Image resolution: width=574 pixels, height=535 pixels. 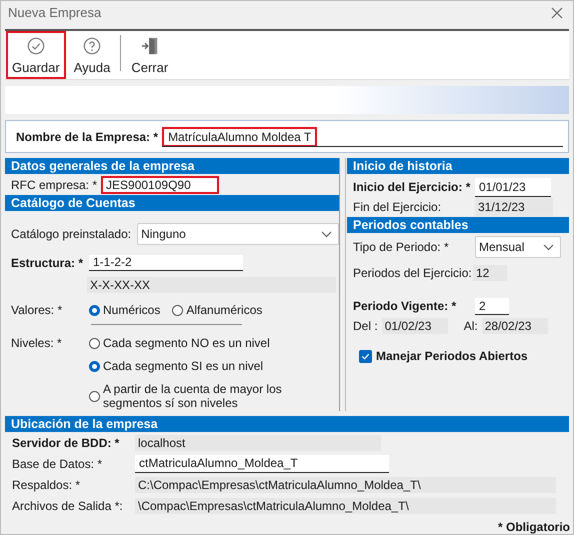 I want to click on field-label: Nombre de la Empresa: *, so click(x=87, y=137).